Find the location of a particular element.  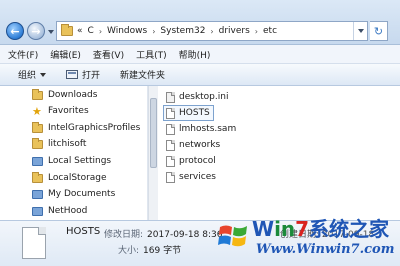

new-folder-button: 新建文件夹 is located at coordinates (142, 74).